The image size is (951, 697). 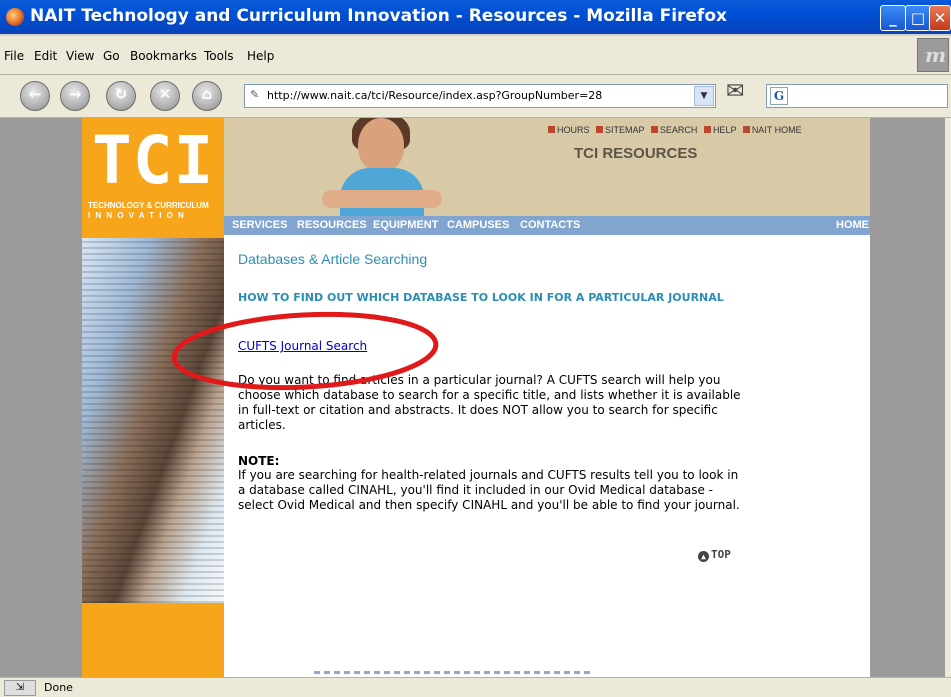 What do you see at coordinates (852, 225) in the screenshot?
I see `nav-home: HOME` at bounding box center [852, 225].